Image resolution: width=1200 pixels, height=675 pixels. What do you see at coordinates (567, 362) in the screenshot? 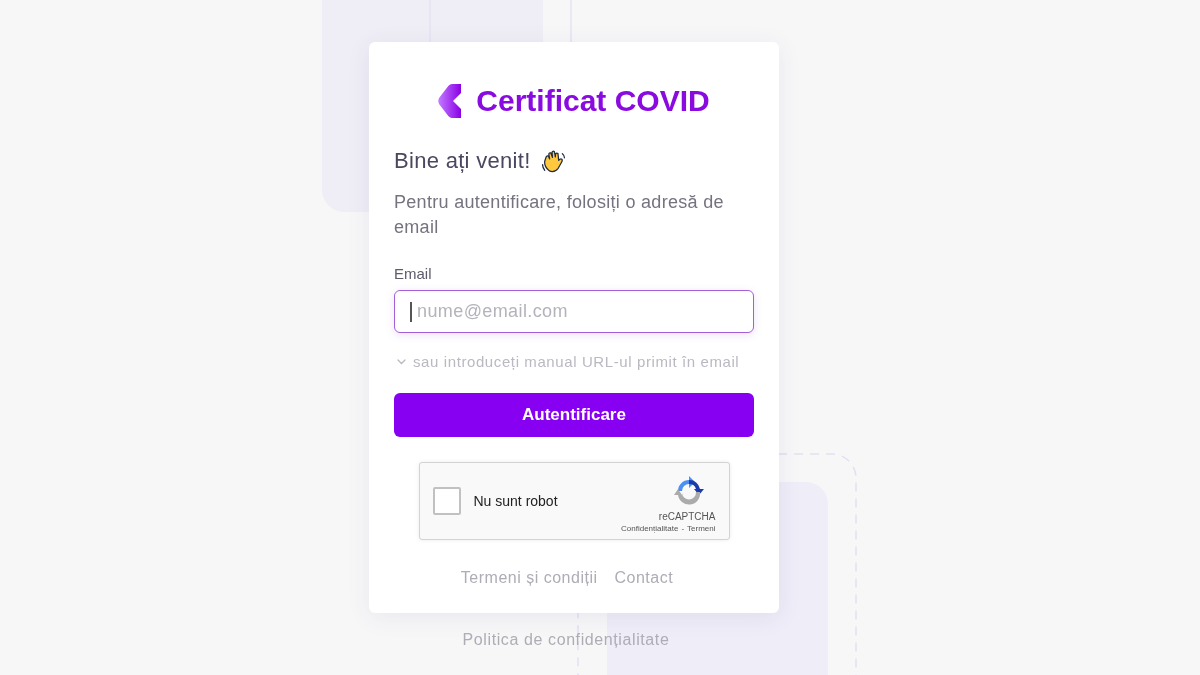
I see `manual-url-toggle: sau introduceți manual URL-ul primit în email` at bounding box center [567, 362].